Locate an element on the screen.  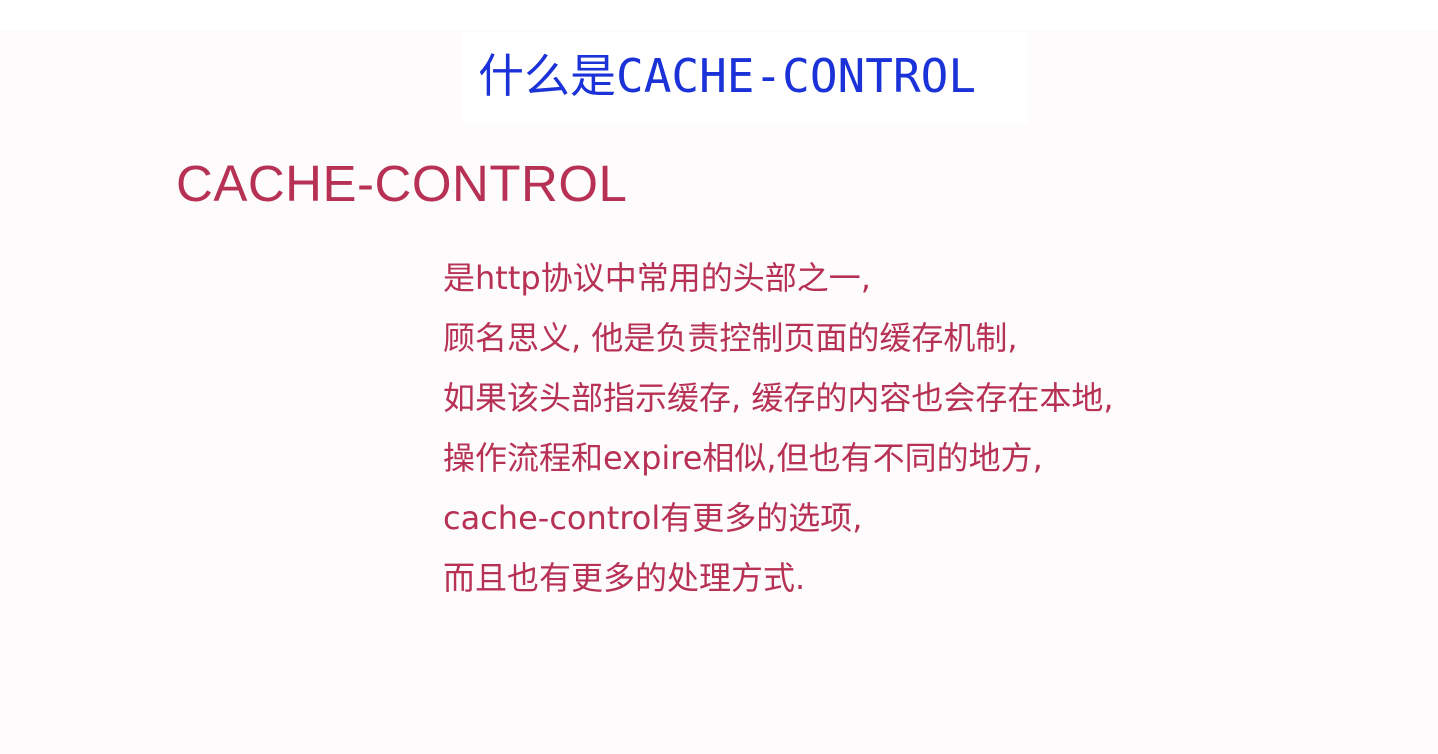
body-line: cache-control有更多的选项, is located at coordinates (653, 518).